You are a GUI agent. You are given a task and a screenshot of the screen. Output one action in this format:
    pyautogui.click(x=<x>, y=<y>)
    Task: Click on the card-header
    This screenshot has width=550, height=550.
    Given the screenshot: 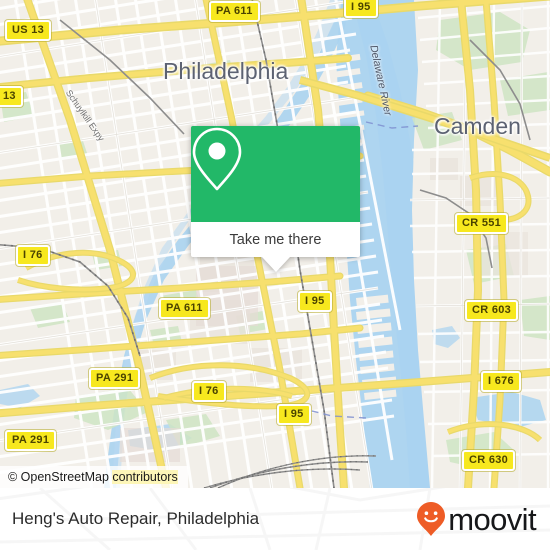 What is the action you would take?
    pyautogui.click(x=275, y=174)
    